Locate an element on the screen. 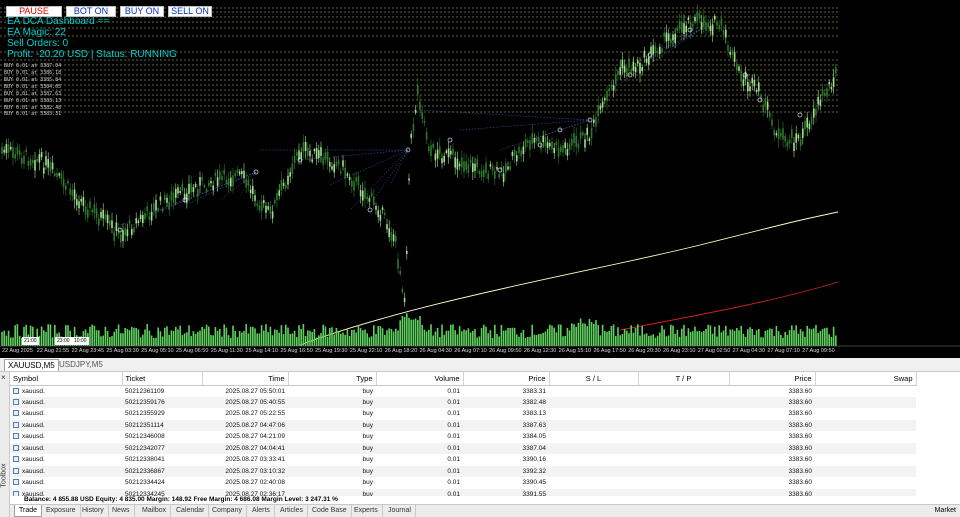 The image size is (960, 517). terminal-tab-calendar: Calendar is located at coordinates (191, 511).